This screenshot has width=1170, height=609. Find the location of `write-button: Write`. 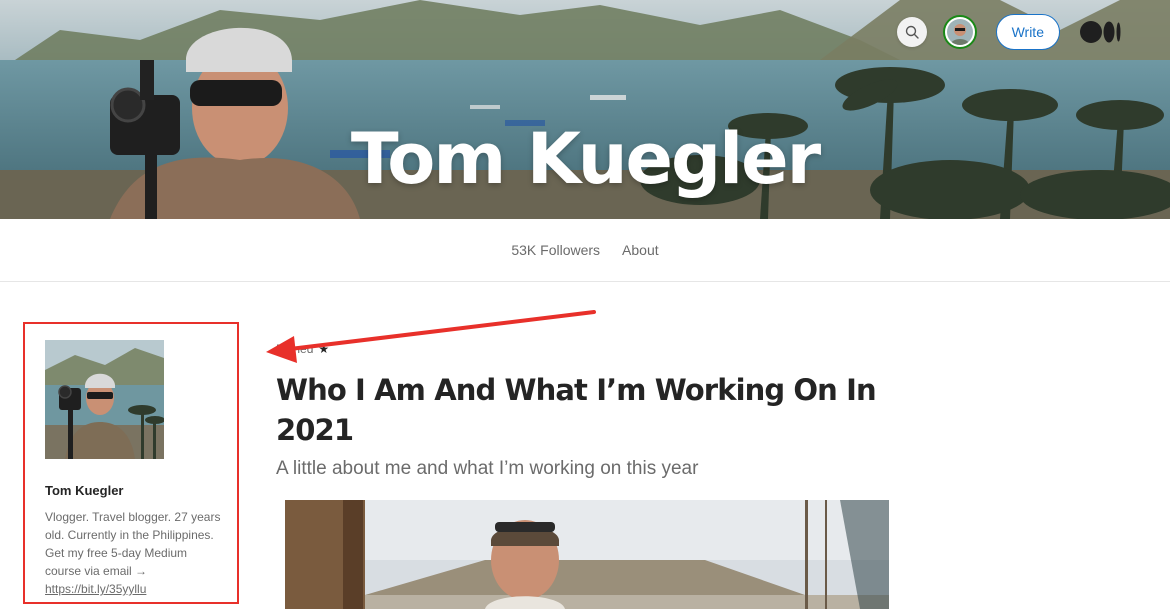

write-button: Write is located at coordinates (1027, 32).